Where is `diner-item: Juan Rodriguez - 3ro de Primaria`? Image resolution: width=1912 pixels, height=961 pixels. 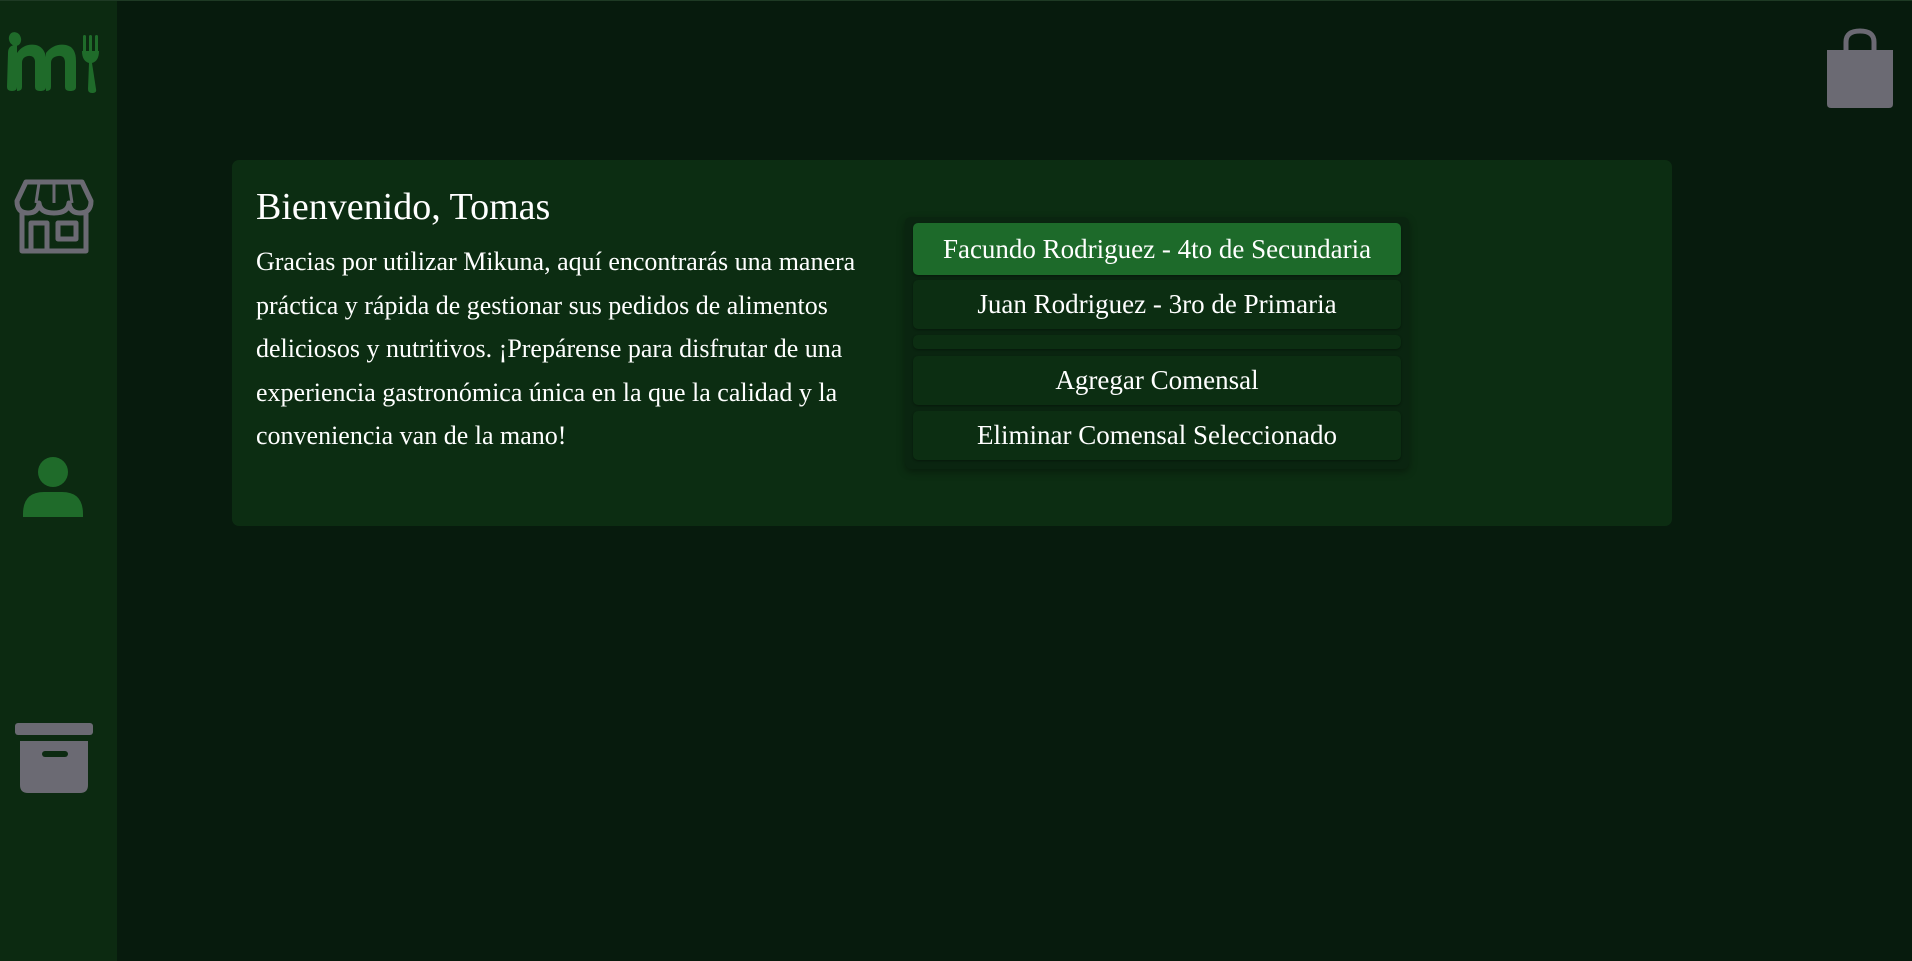 diner-item: Juan Rodriguez - 3ro de Primaria is located at coordinates (1157, 304).